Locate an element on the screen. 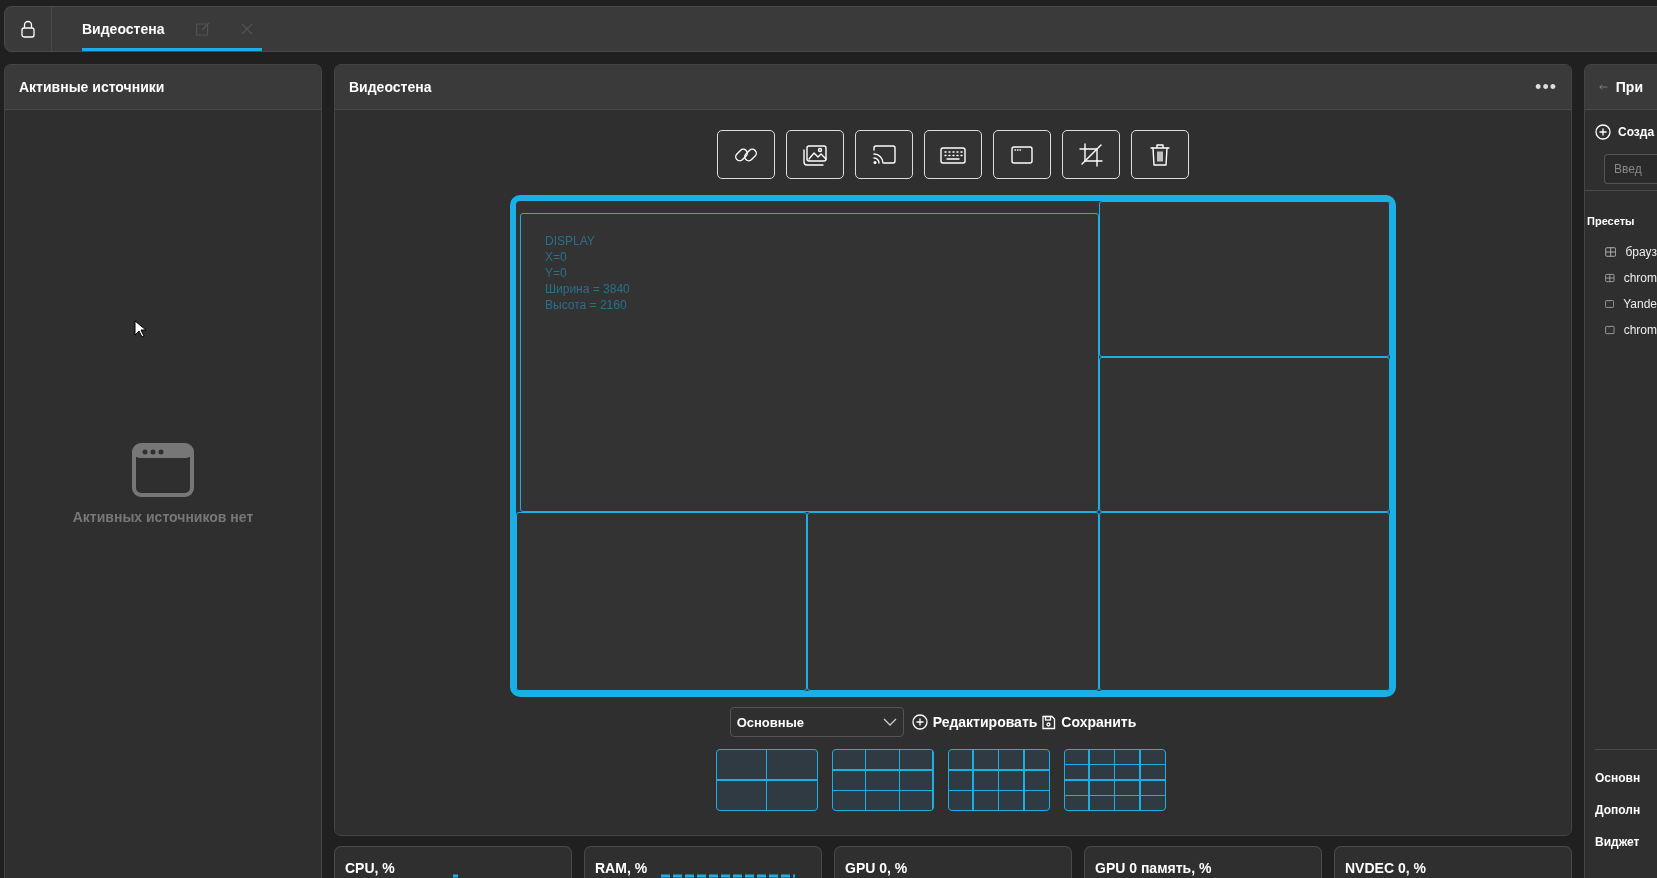 The image size is (1657, 878). display-info: DISPLAY is located at coordinates (570, 241).